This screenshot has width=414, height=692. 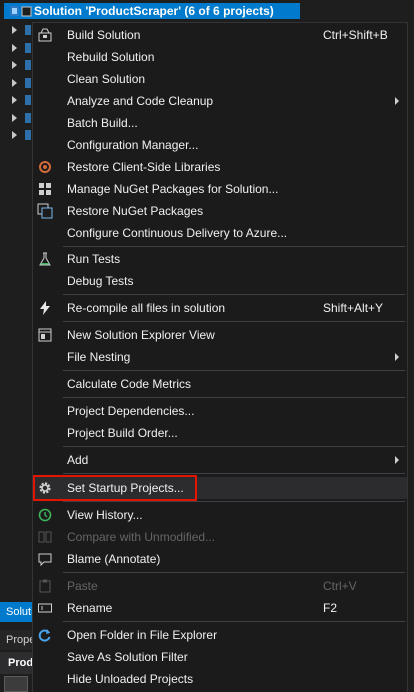 I want to click on nuget-icon, so click(x=45, y=189).